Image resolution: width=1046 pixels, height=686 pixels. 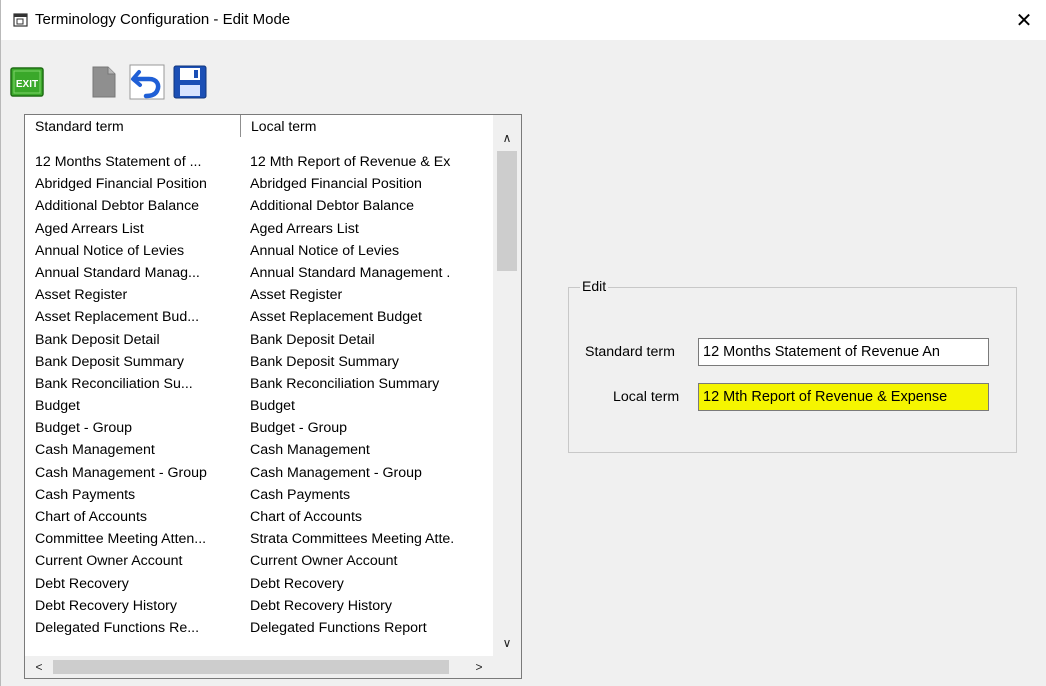 What do you see at coordinates (336, 472) in the screenshot?
I see `local-term-cell: Cash Management - Group` at bounding box center [336, 472].